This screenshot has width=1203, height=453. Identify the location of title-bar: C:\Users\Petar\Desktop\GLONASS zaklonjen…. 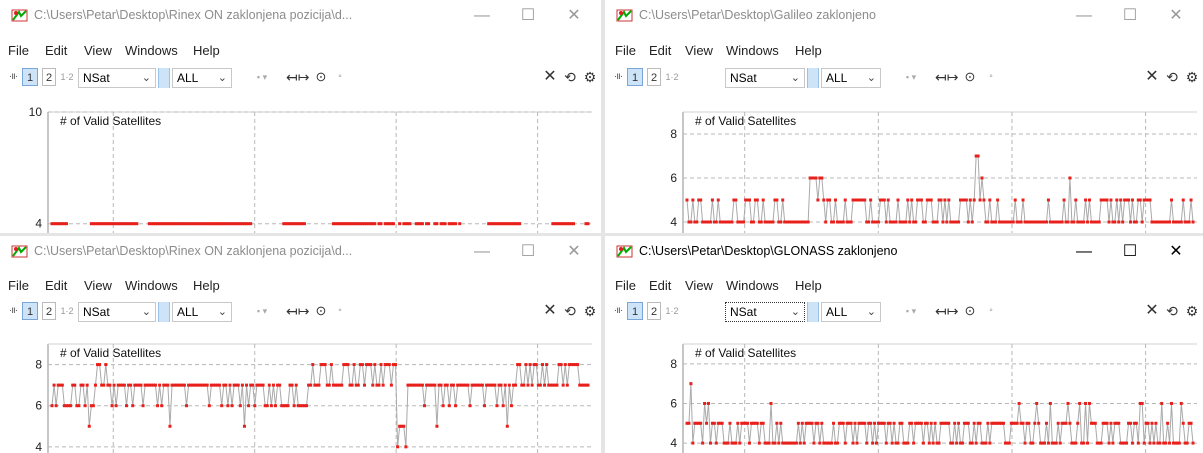
(904, 251).